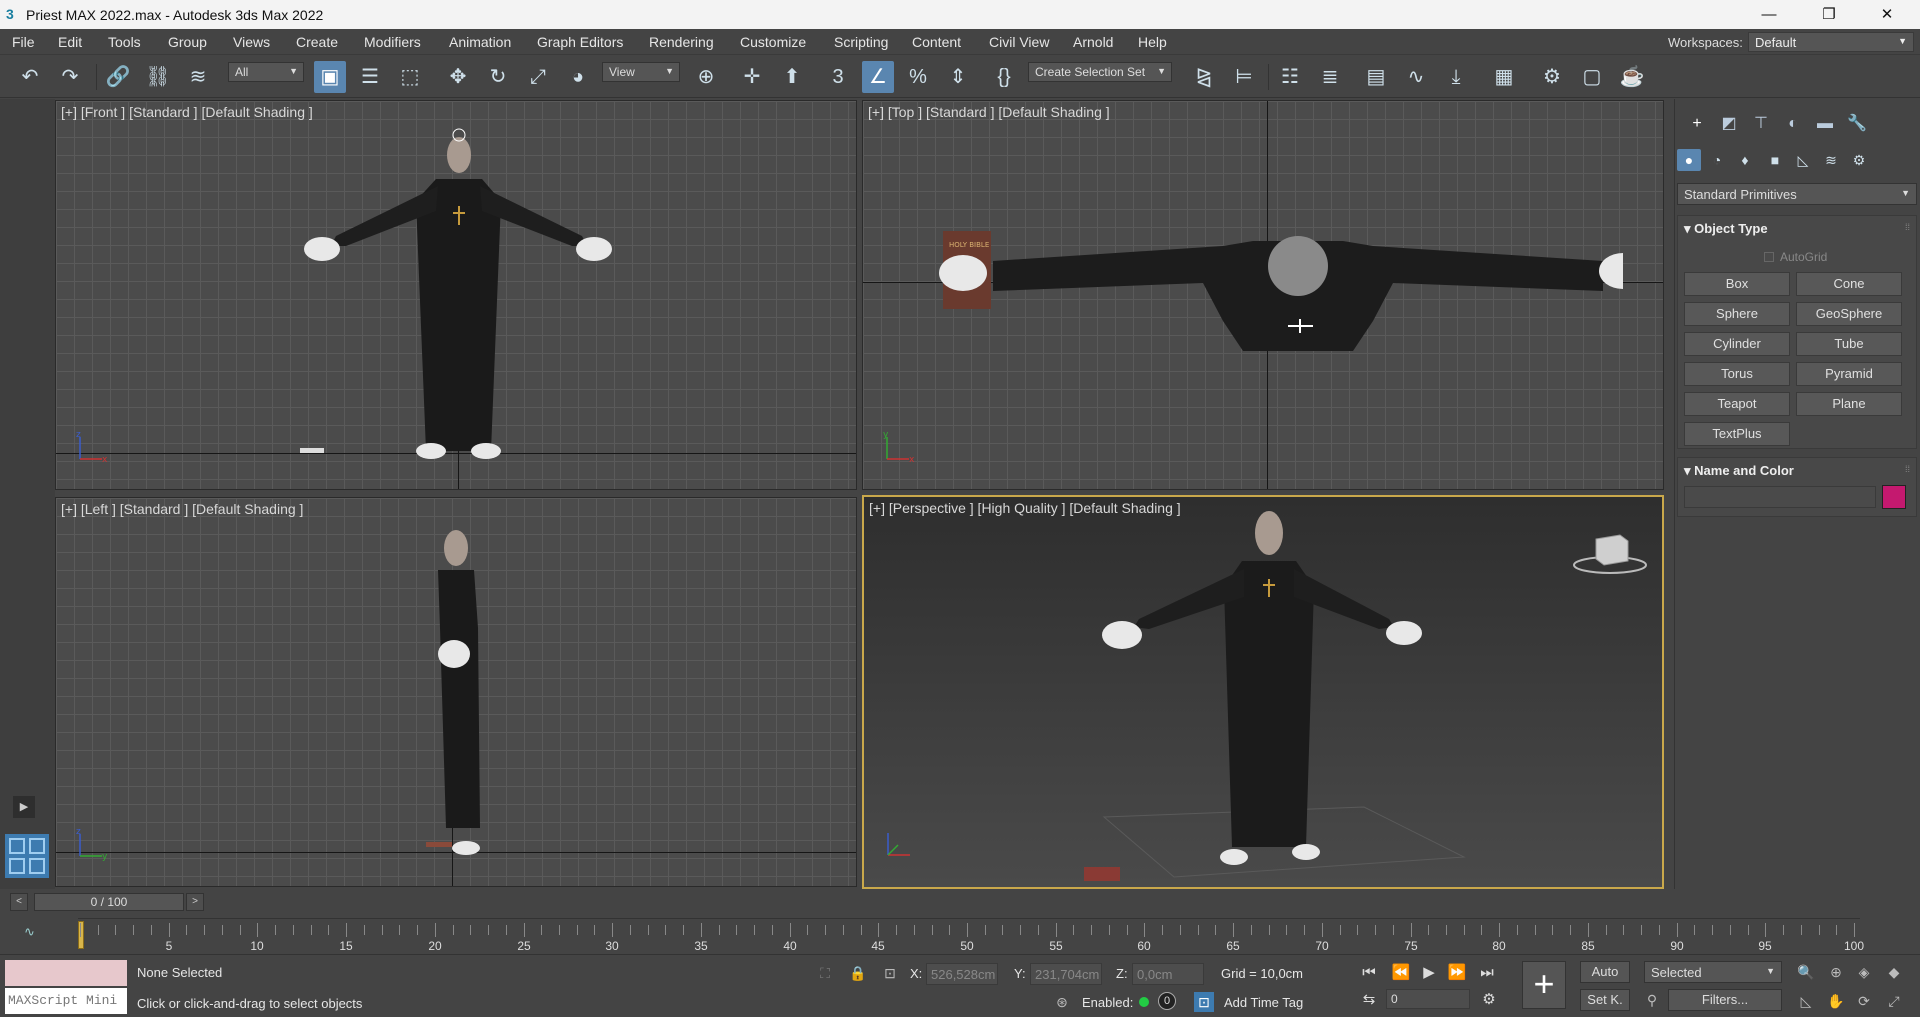  What do you see at coordinates (1066, 974) in the screenshot?
I see `y-coord-field: 231,704cm` at bounding box center [1066, 974].